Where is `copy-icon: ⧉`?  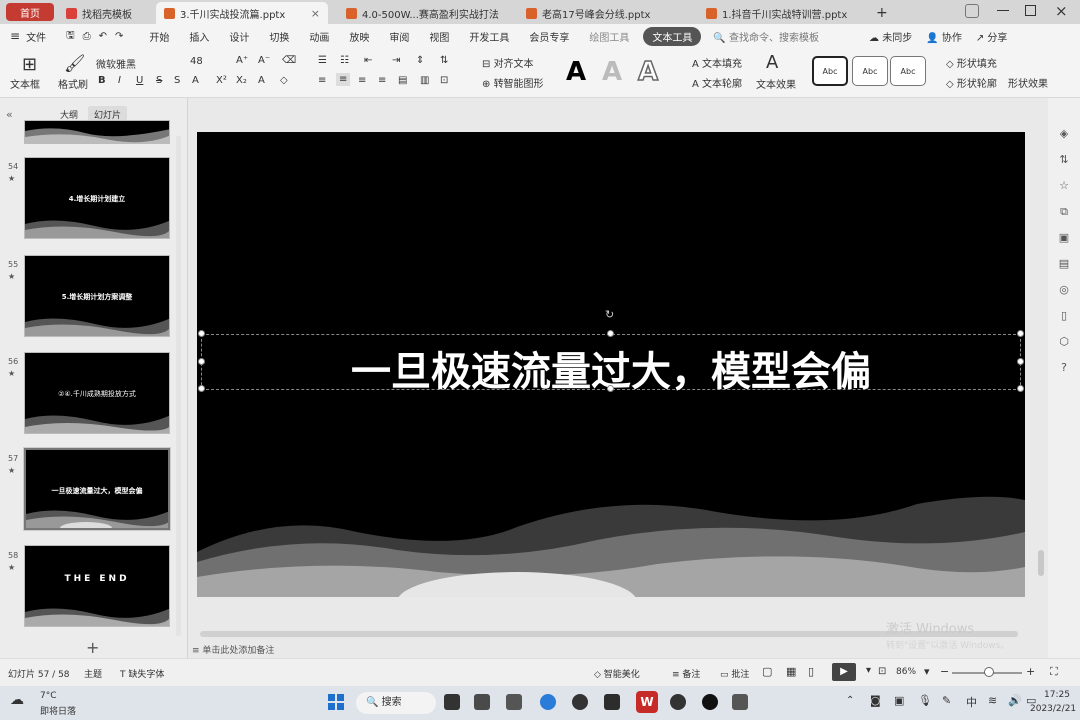
copy-icon: ⧉ is located at coordinates (1064, 212).